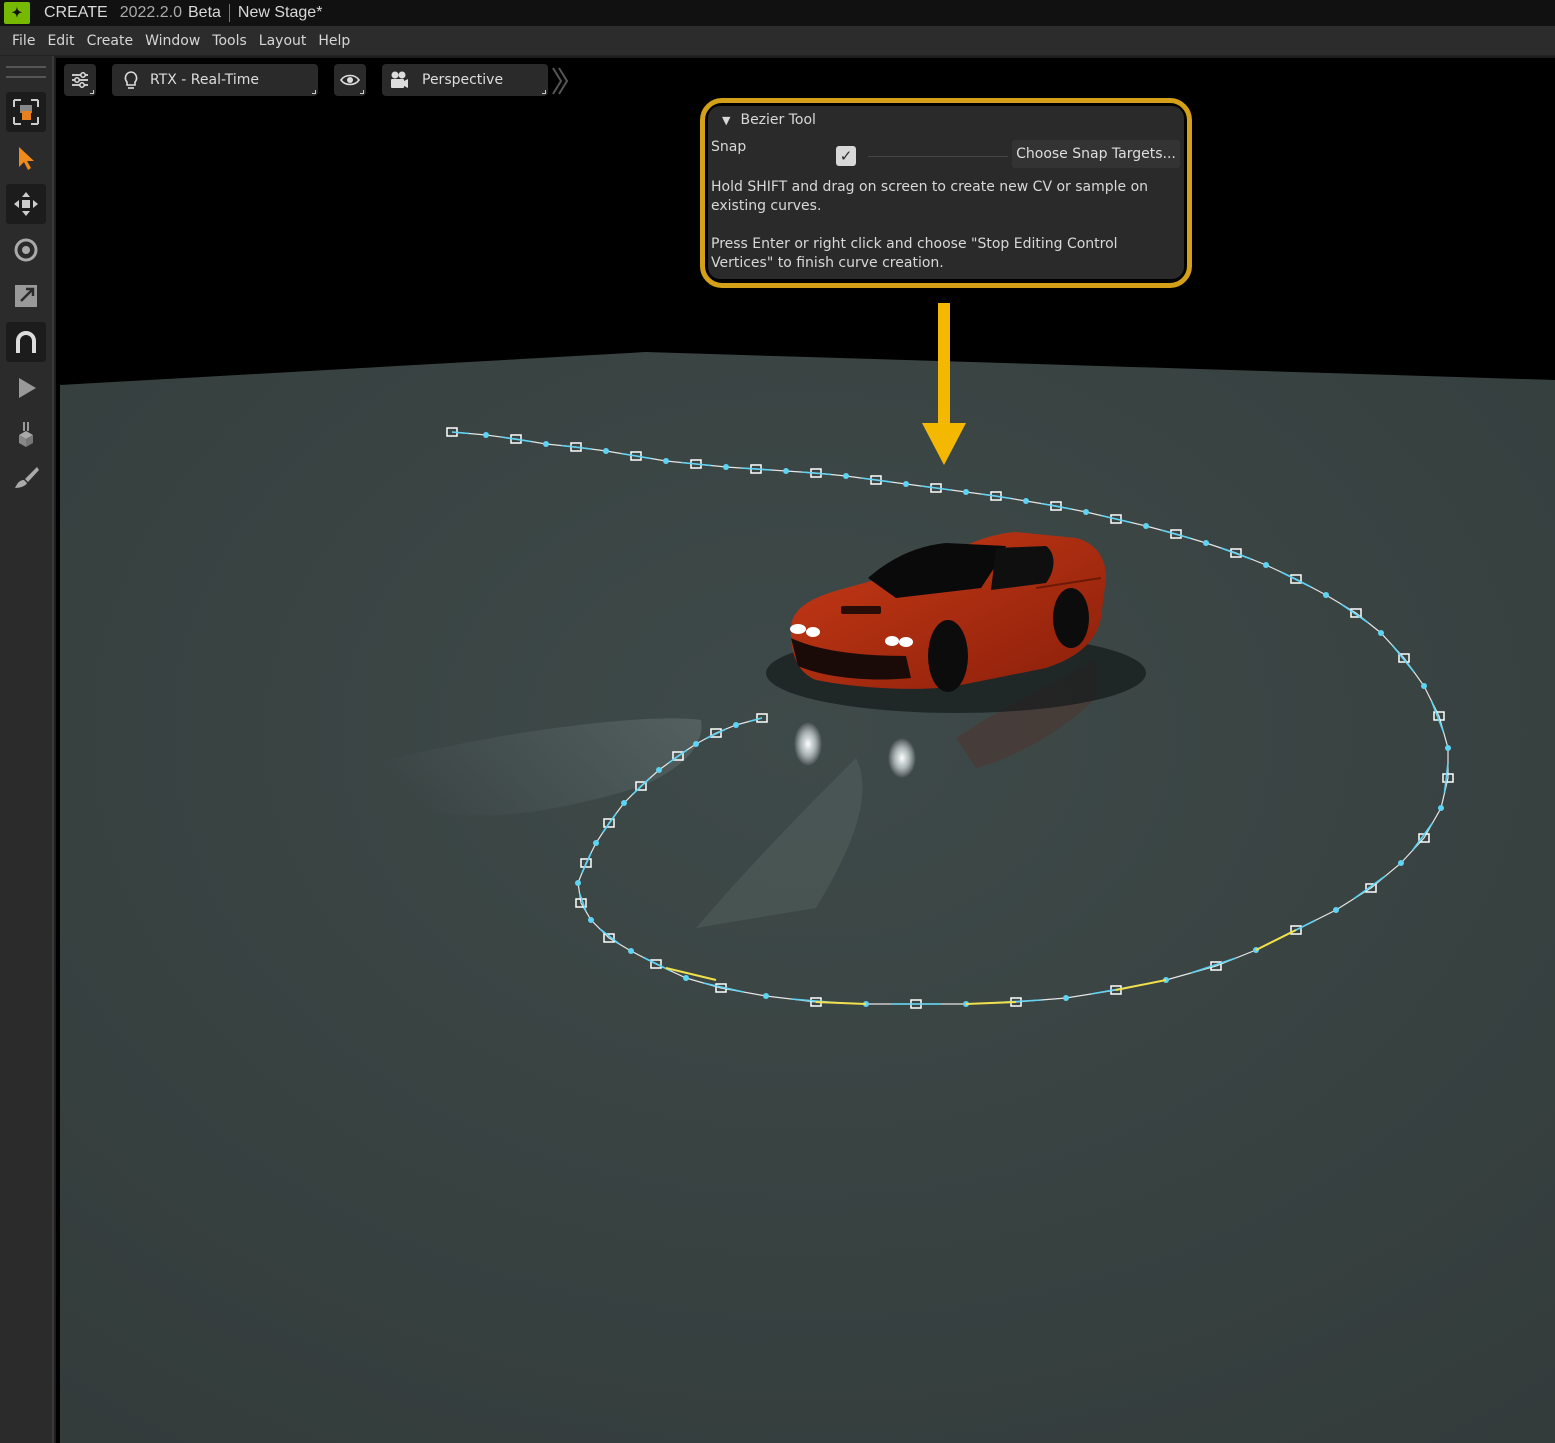  What do you see at coordinates (26, 72) in the screenshot?
I see `toolbar-grip` at bounding box center [26, 72].